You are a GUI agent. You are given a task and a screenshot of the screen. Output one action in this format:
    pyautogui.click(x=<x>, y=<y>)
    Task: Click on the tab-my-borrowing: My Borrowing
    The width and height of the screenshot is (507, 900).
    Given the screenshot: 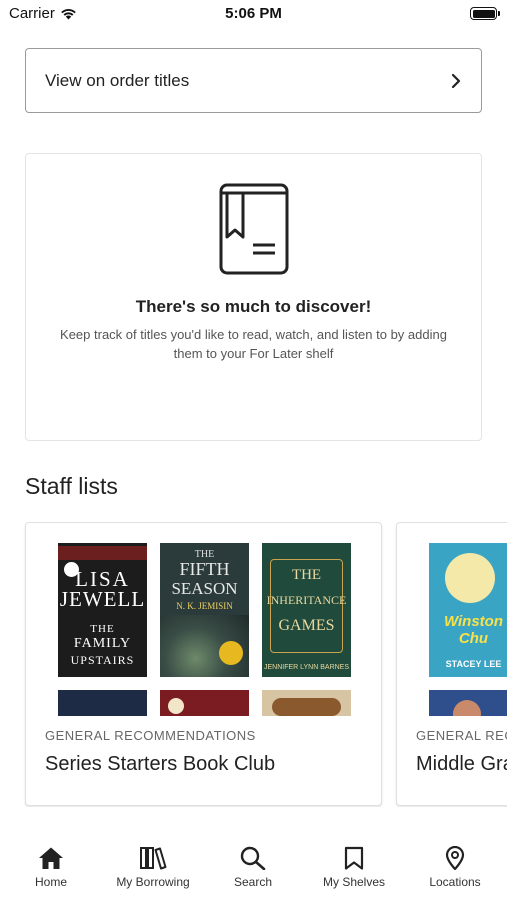 What is the action you would take?
    pyautogui.click(x=153, y=867)
    